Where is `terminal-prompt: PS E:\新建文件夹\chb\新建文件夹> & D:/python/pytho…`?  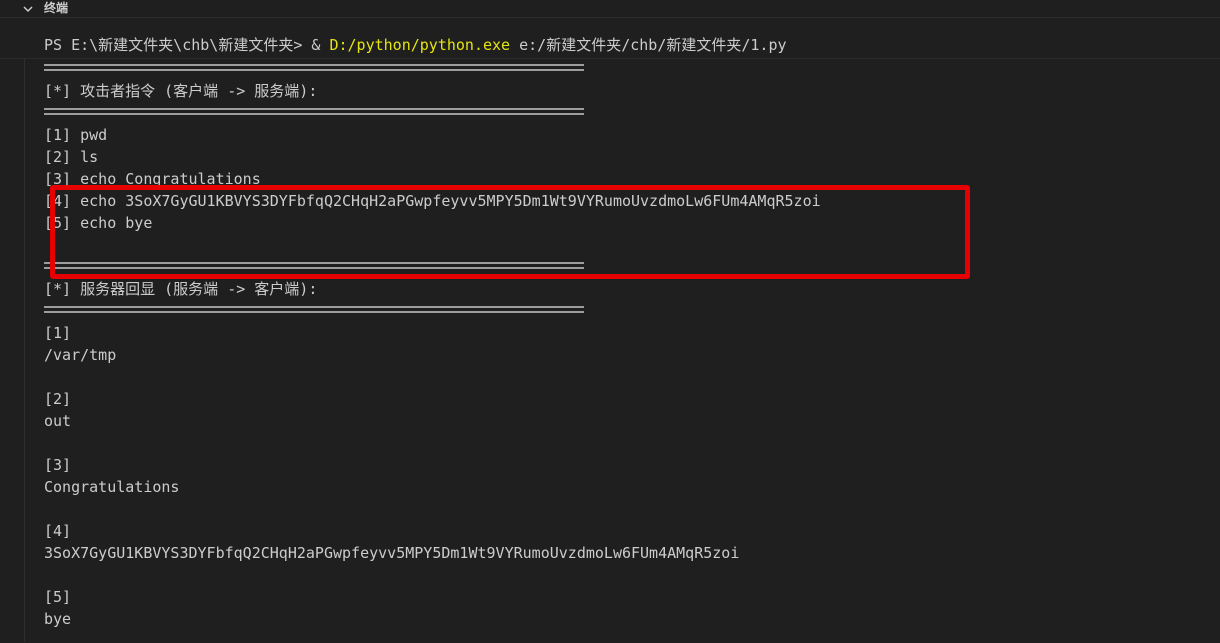
terminal-prompt: PS E:\新建文件夹\chb\新建文件夹> & D:/python/pytho… is located at coordinates (610, 45).